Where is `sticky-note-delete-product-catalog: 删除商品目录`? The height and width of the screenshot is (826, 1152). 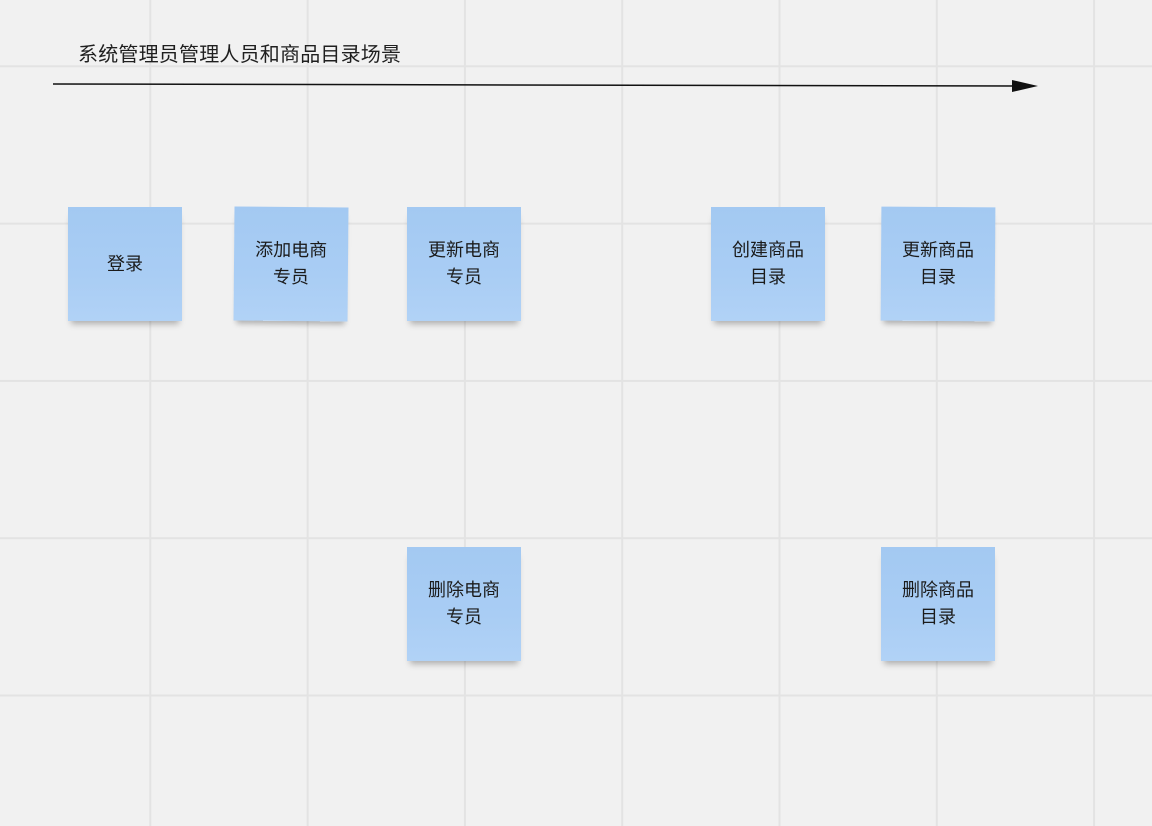 sticky-note-delete-product-catalog: 删除商品目录 is located at coordinates (938, 604).